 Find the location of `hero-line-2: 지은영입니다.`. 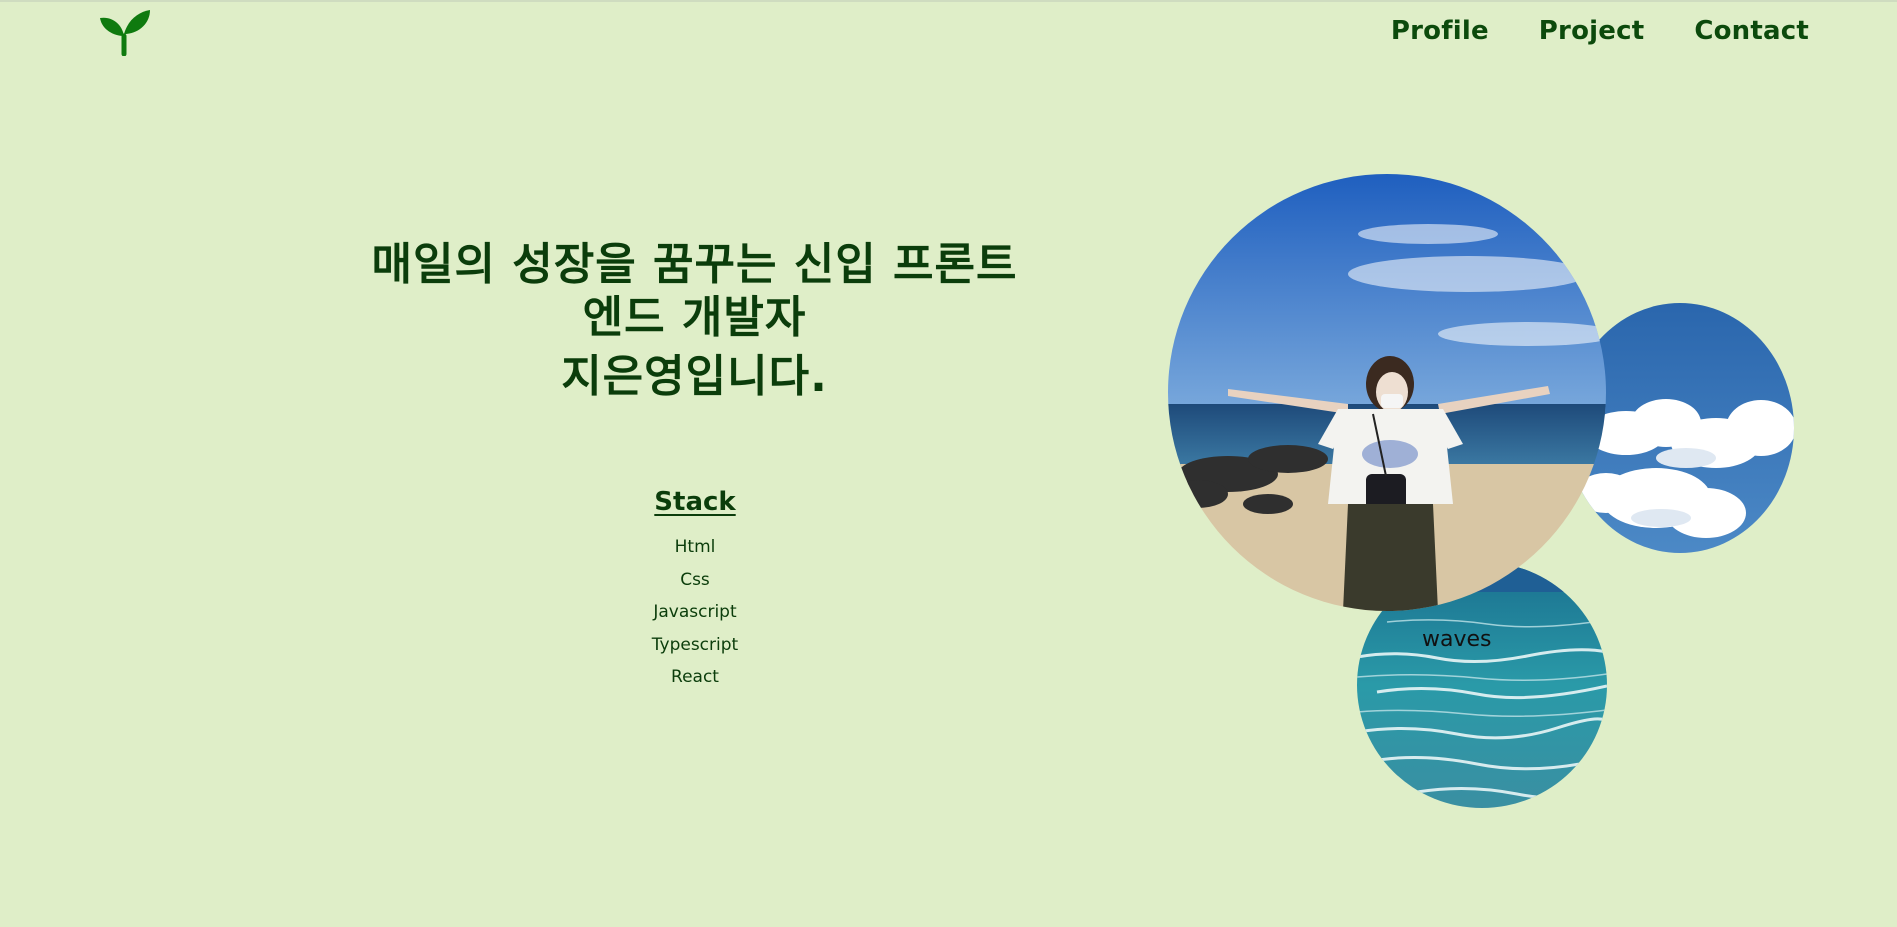

hero-line-2: 지은영입니다. is located at coordinates (694, 376).